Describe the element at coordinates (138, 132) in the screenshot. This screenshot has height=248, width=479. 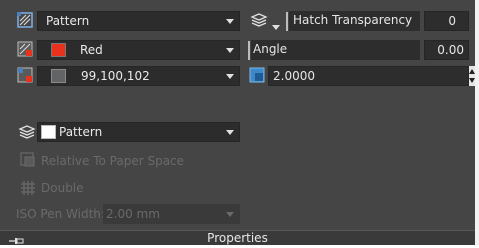
I see `pattern-dropdown: Pattern` at that location.